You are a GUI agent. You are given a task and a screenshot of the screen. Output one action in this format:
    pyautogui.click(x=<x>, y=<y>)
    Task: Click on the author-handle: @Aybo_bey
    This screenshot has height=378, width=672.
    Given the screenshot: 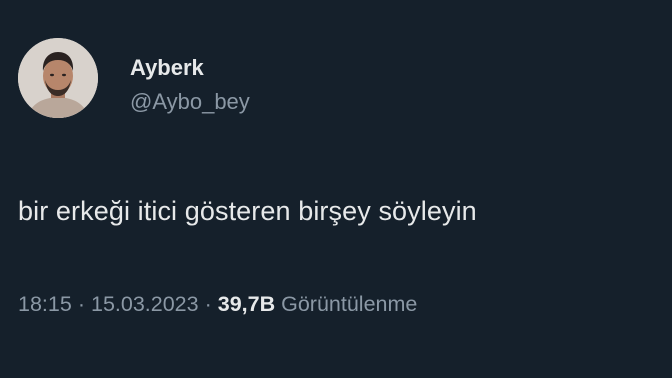 What is the action you would take?
    pyautogui.click(x=190, y=102)
    